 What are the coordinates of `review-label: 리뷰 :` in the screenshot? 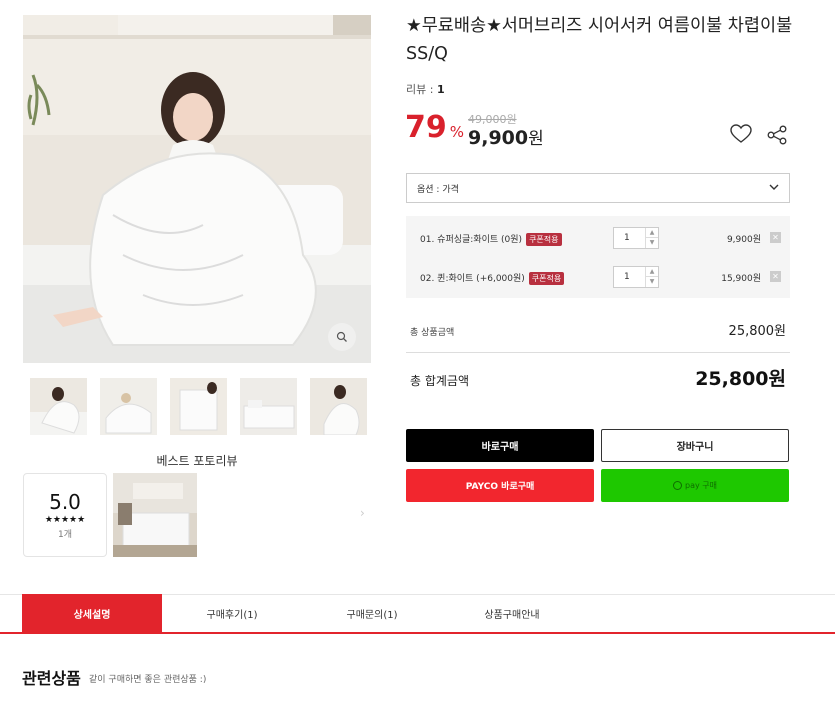 It's located at (420, 89).